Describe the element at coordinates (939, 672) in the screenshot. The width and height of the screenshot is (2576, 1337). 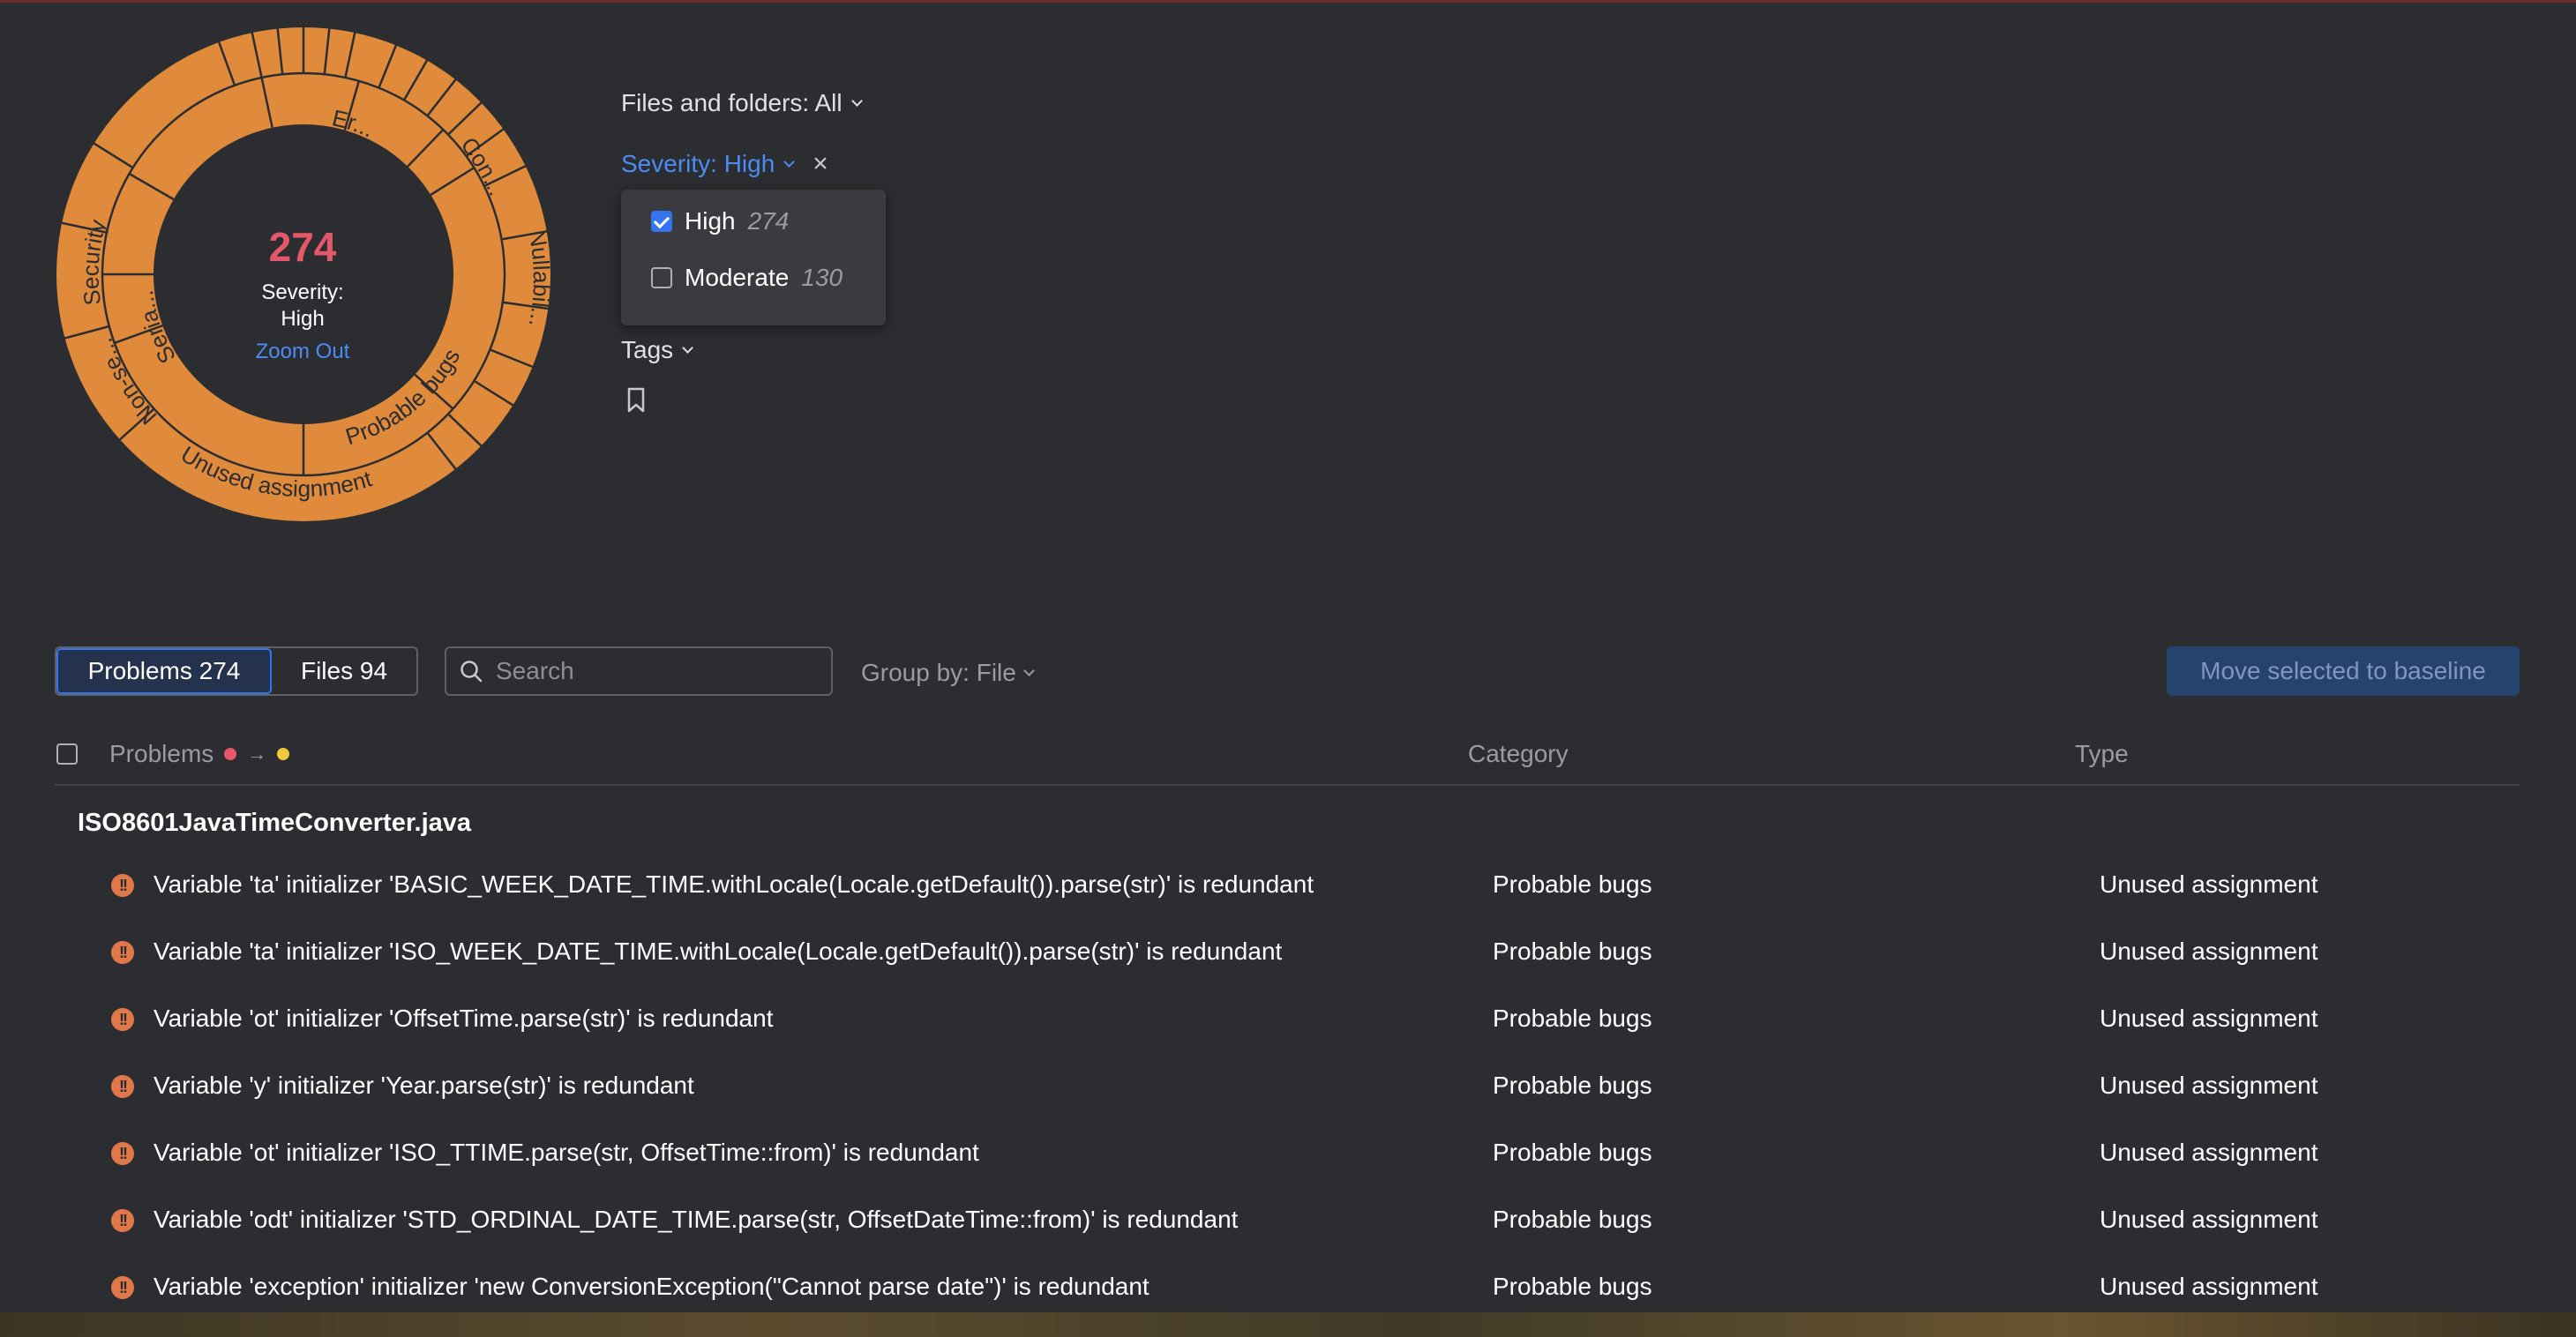
I see `group-by-label: Group by: File` at that location.